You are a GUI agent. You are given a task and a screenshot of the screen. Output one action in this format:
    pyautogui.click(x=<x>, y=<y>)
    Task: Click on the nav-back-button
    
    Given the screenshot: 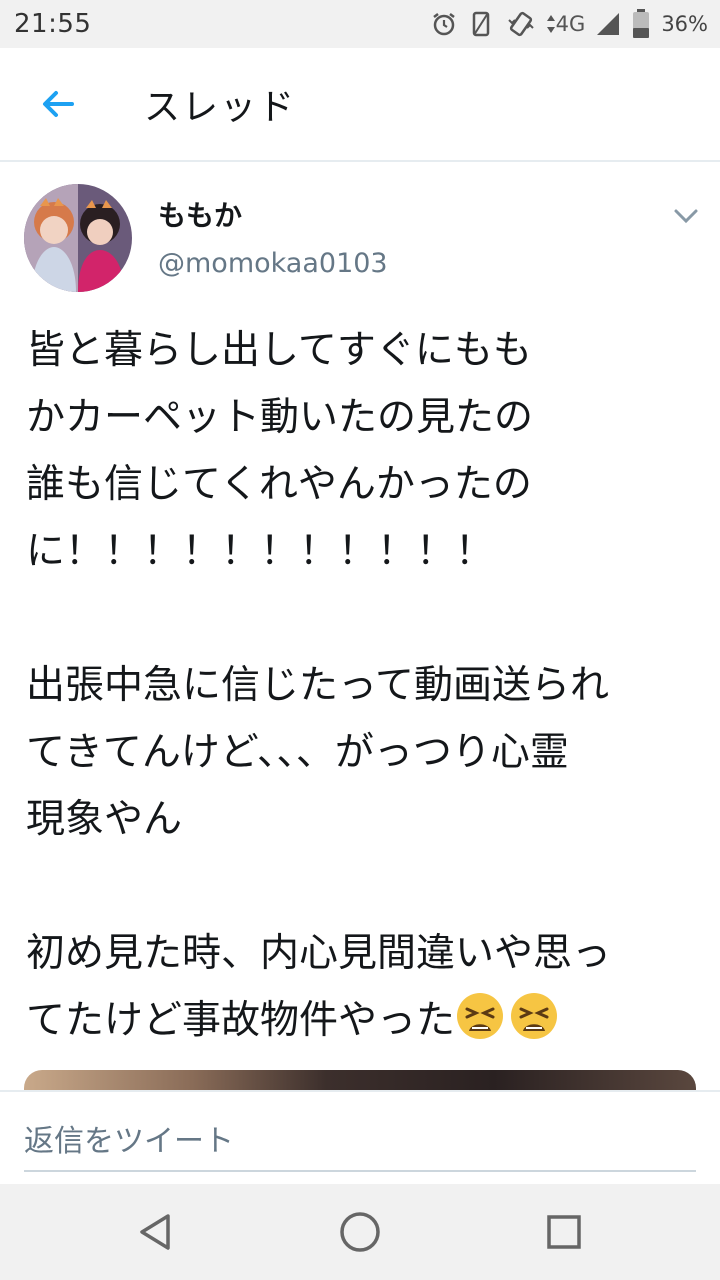 What is the action you would take?
    pyautogui.click(x=156, y=1232)
    